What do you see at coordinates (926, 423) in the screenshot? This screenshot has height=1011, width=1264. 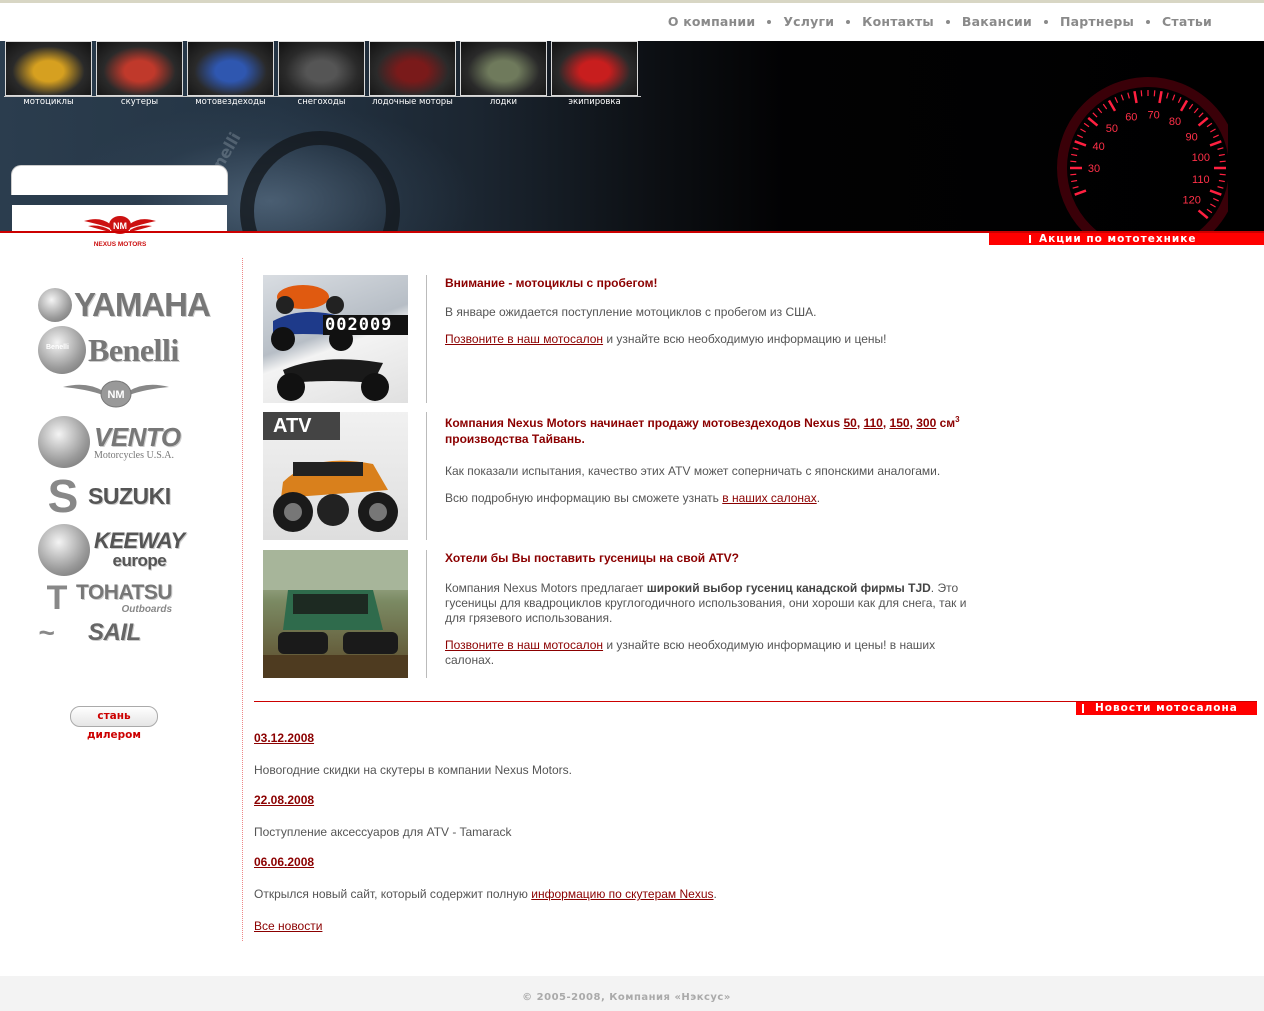 I see `atv-300-link: 300` at bounding box center [926, 423].